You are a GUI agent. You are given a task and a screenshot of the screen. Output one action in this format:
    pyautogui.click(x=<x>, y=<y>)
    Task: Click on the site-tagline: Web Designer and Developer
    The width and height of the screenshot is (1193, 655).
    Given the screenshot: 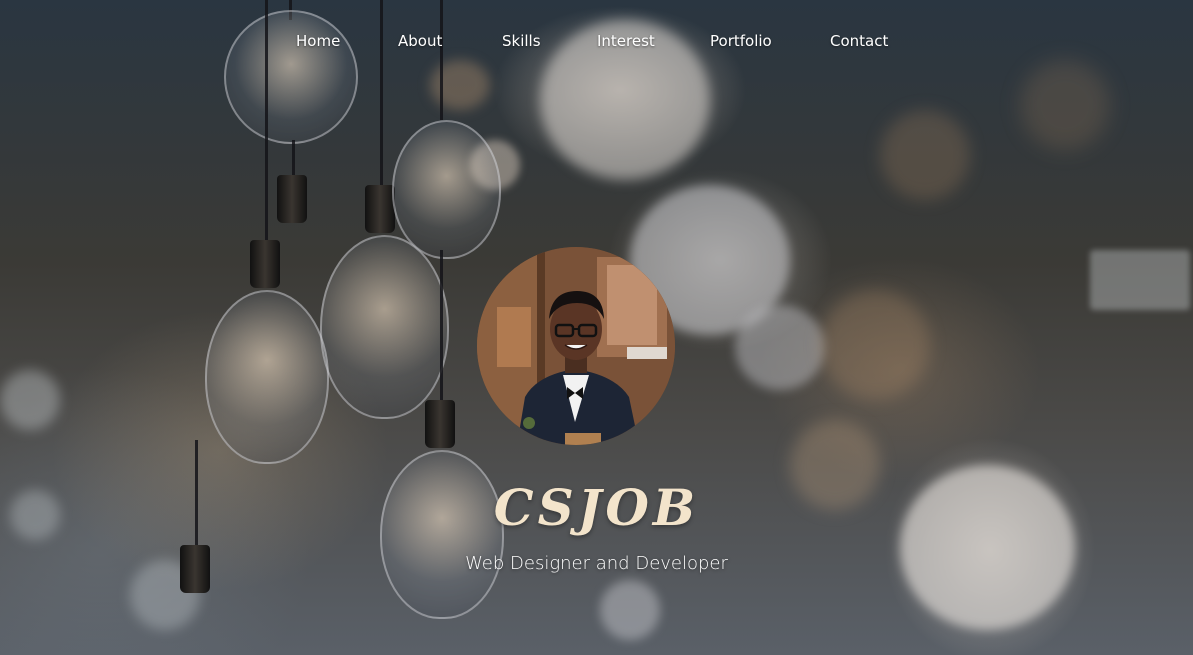 What is the action you would take?
    pyautogui.click(x=596, y=563)
    